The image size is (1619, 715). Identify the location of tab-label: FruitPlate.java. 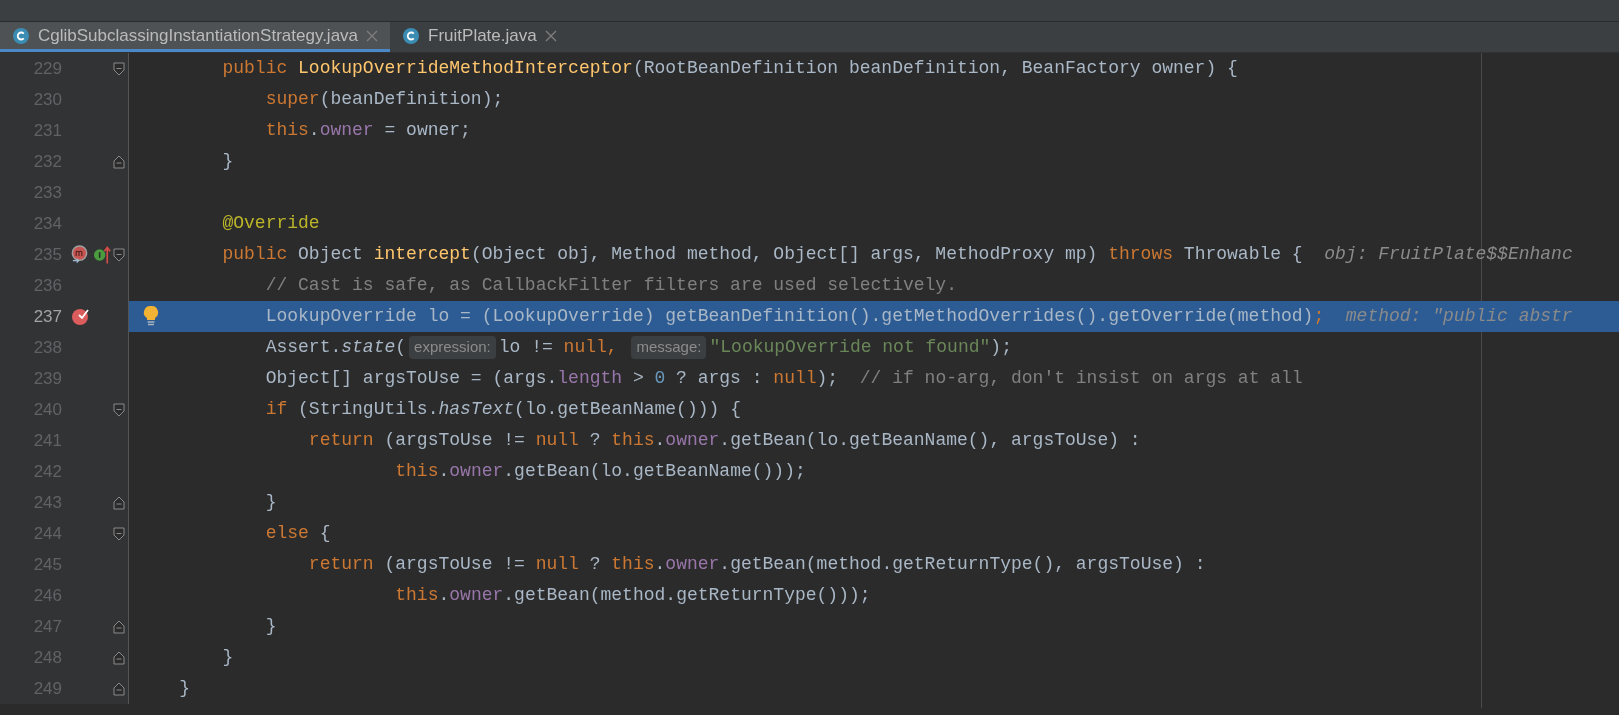
(482, 35).